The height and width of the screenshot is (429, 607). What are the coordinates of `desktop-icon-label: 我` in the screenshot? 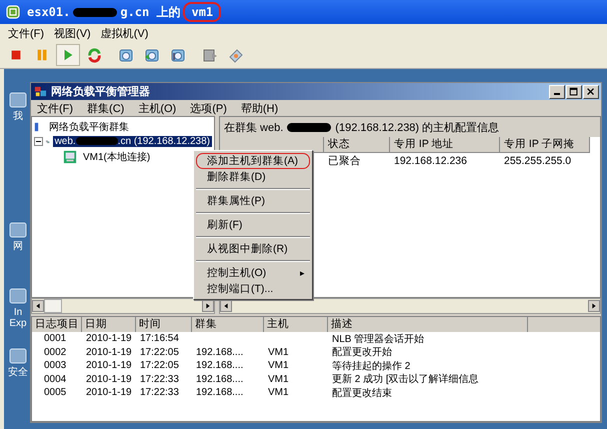 It's located at (18, 116).